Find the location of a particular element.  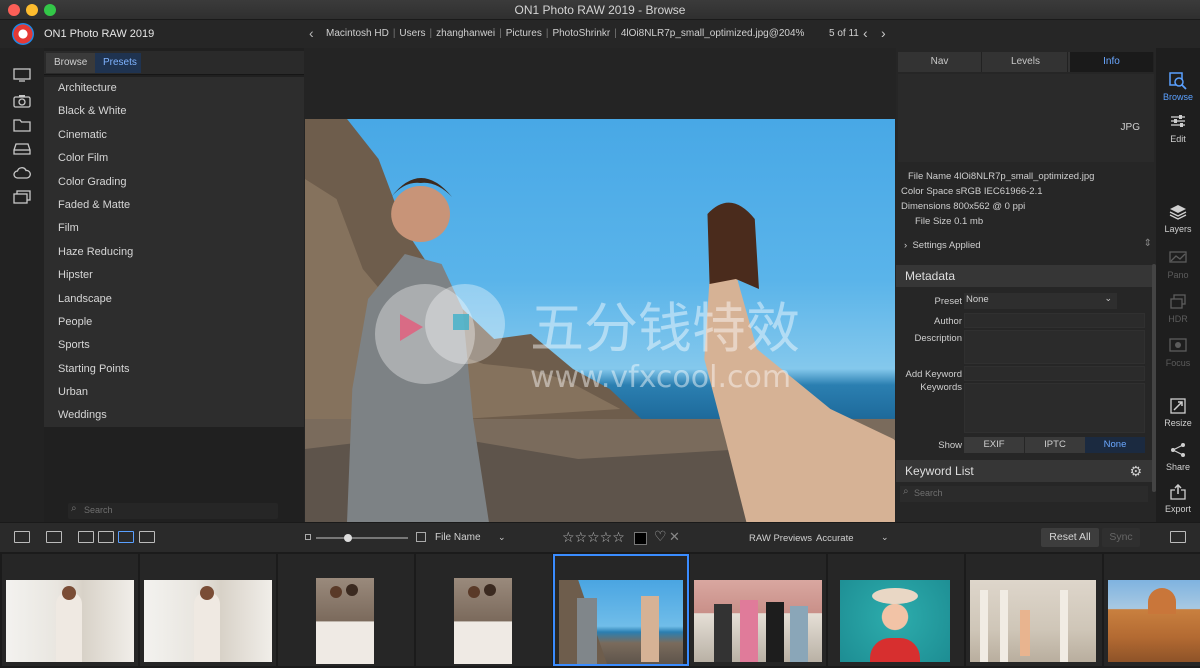

reject-icon: ✕ is located at coordinates (674, 537).